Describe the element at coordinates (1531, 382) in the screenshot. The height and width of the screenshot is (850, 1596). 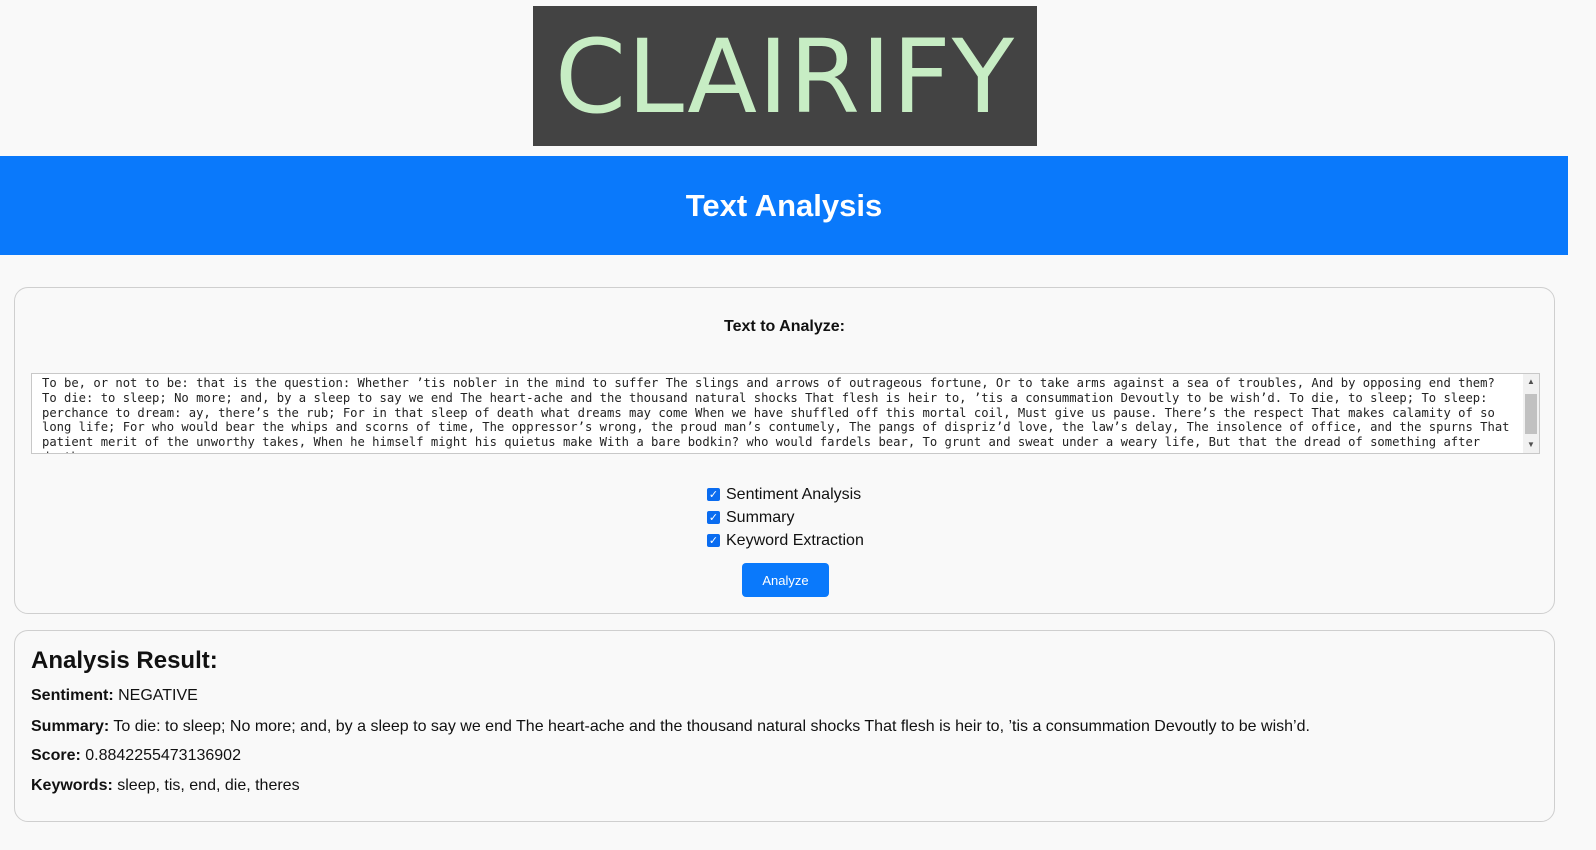
I see `scroll-up-arrow-icon: ▲` at that location.